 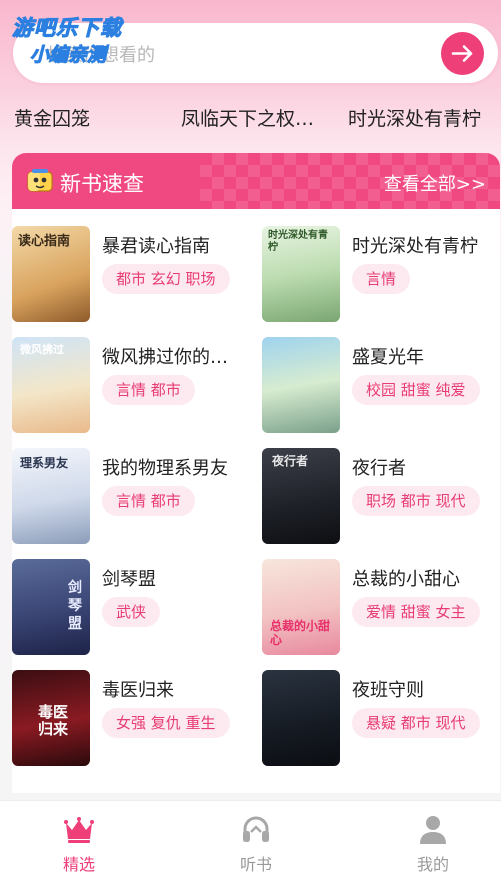 I want to click on watermark-logo: 游吧乐下载 小编亲测, so click(x=67, y=39).